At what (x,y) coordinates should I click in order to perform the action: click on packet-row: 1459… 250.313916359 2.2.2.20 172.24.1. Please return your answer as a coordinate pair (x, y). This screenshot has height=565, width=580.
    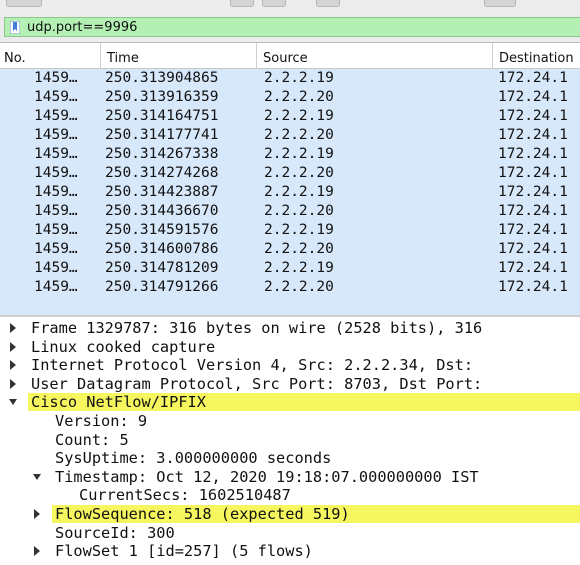
    Looking at the image, I should click on (290, 97).